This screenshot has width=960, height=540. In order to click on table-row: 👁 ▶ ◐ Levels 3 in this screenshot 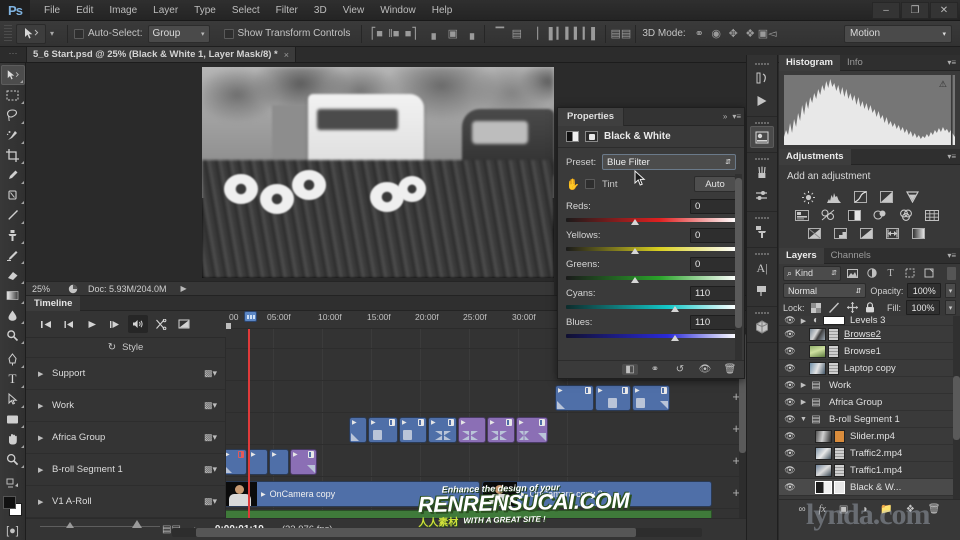, I will do `click(869, 321)`.